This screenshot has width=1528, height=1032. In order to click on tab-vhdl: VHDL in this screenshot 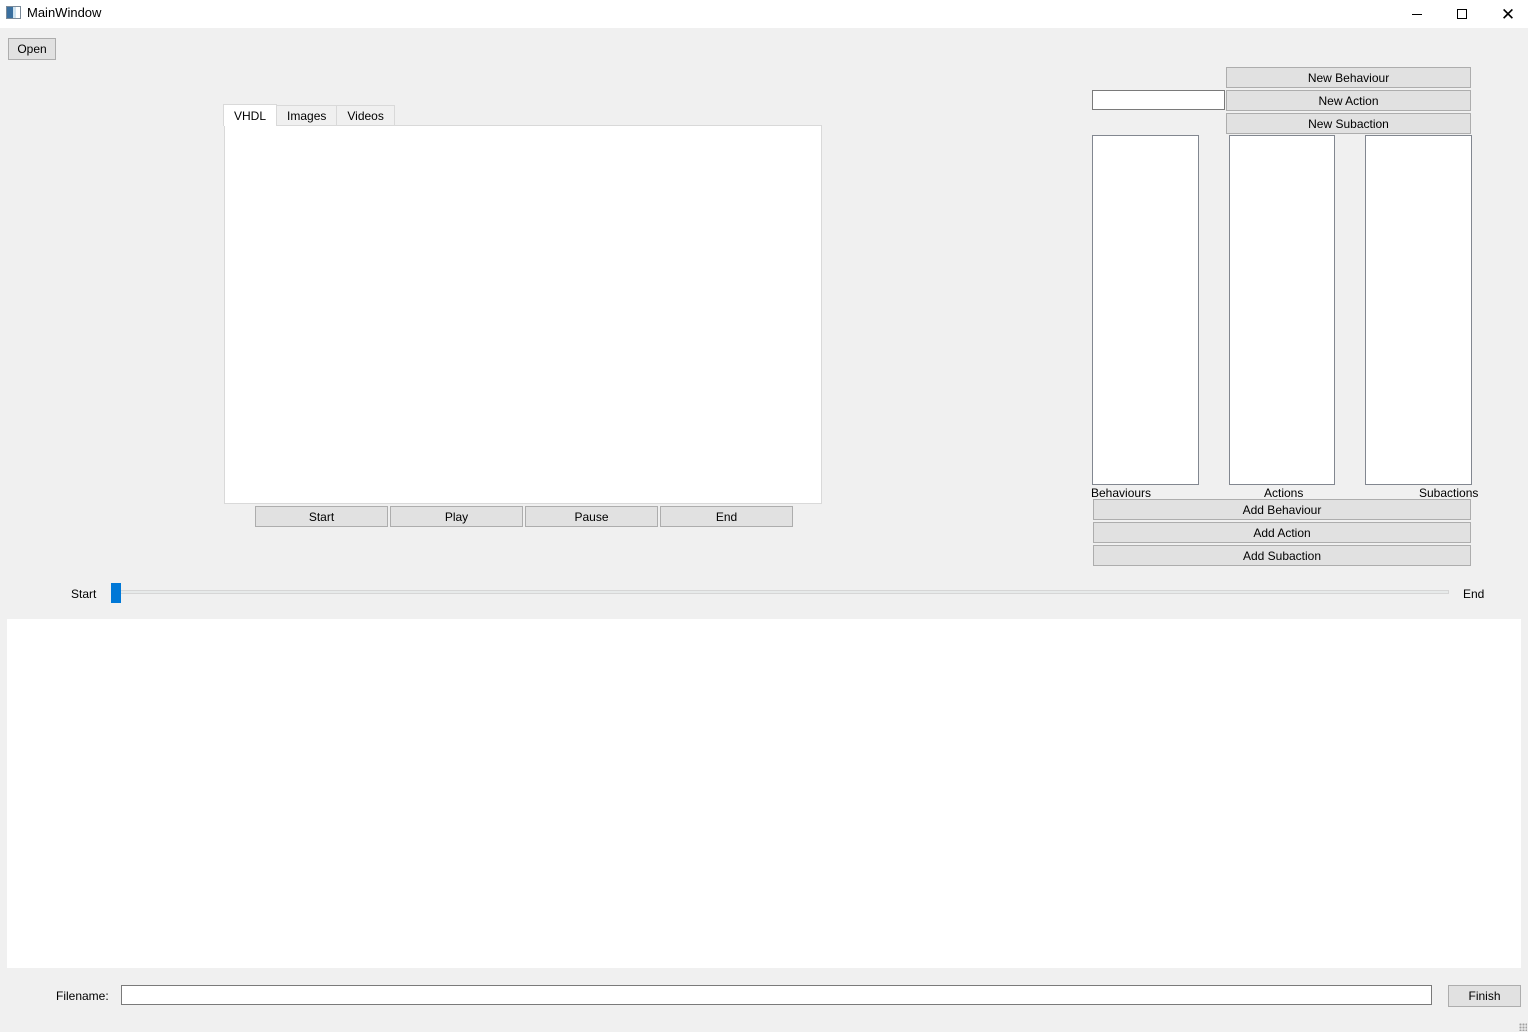, I will do `click(250, 115)`.